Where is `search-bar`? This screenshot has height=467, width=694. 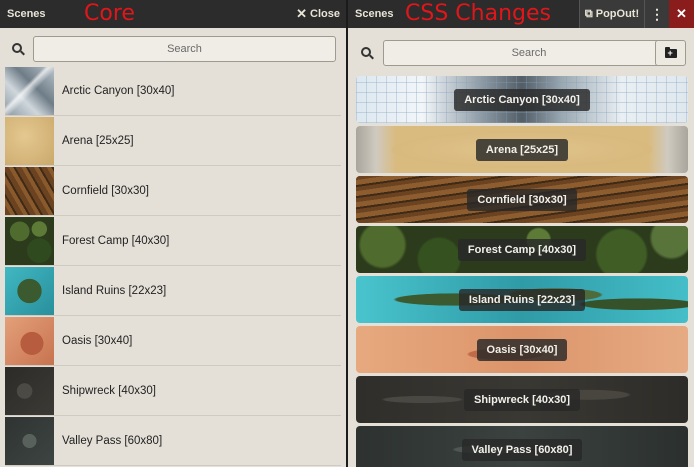 search-bar is located at coordinates (173, 49).